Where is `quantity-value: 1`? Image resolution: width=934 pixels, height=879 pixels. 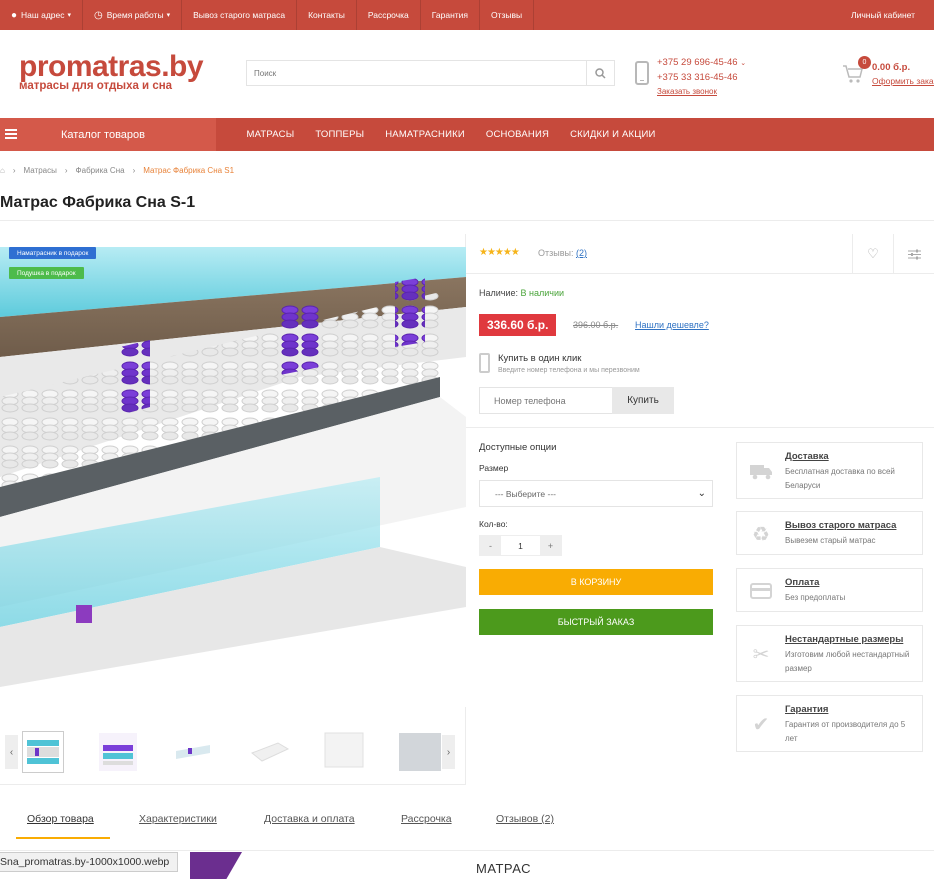
quantity-value: 1 is located at coordinates (520, 545).